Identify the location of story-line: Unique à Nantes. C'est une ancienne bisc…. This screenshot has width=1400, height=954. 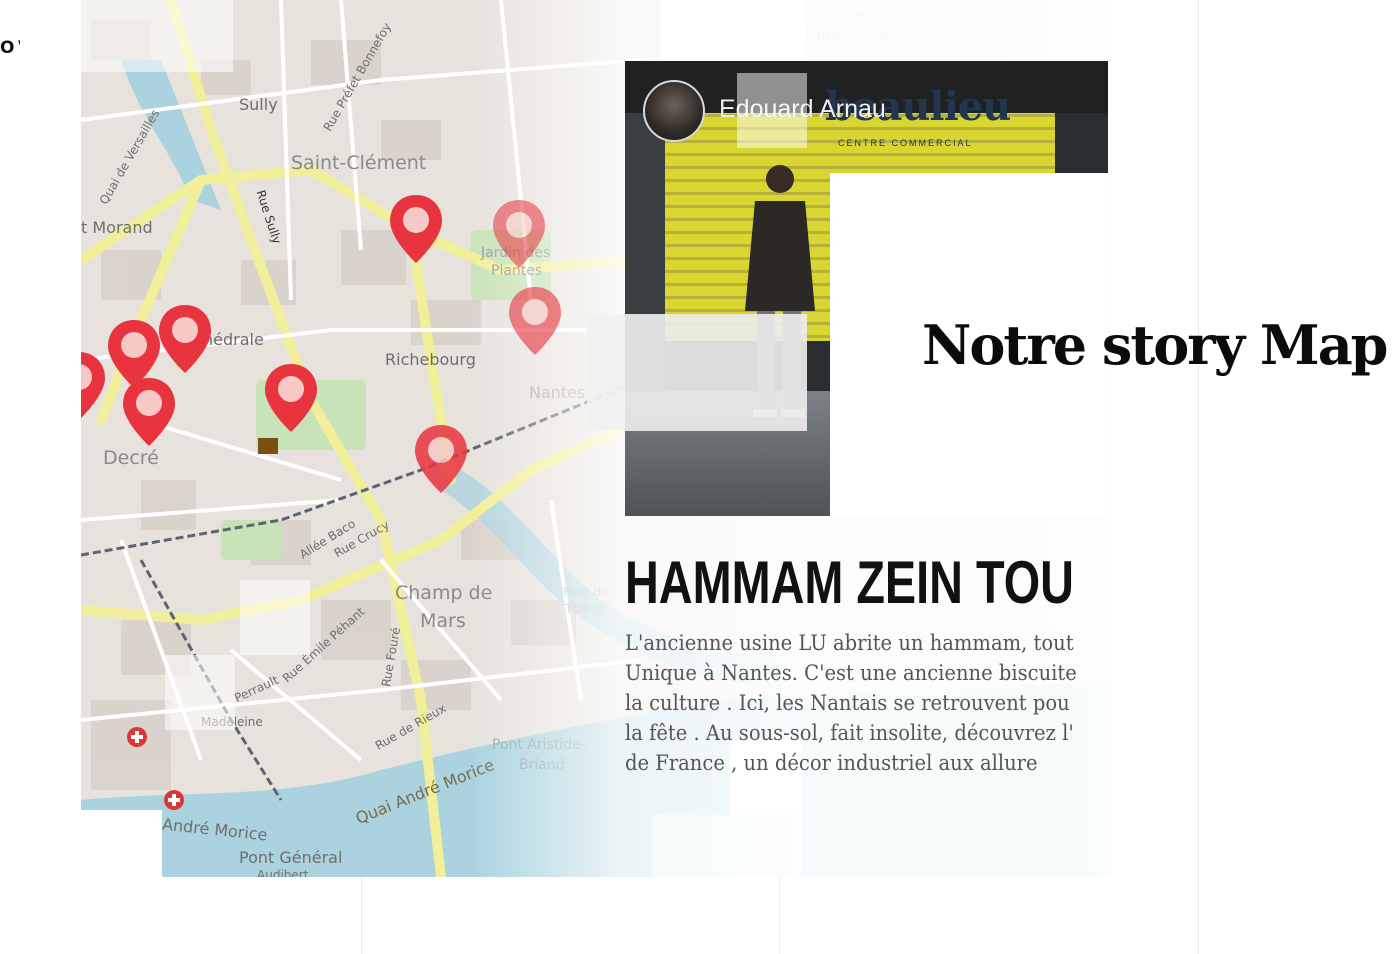
(851, 673).